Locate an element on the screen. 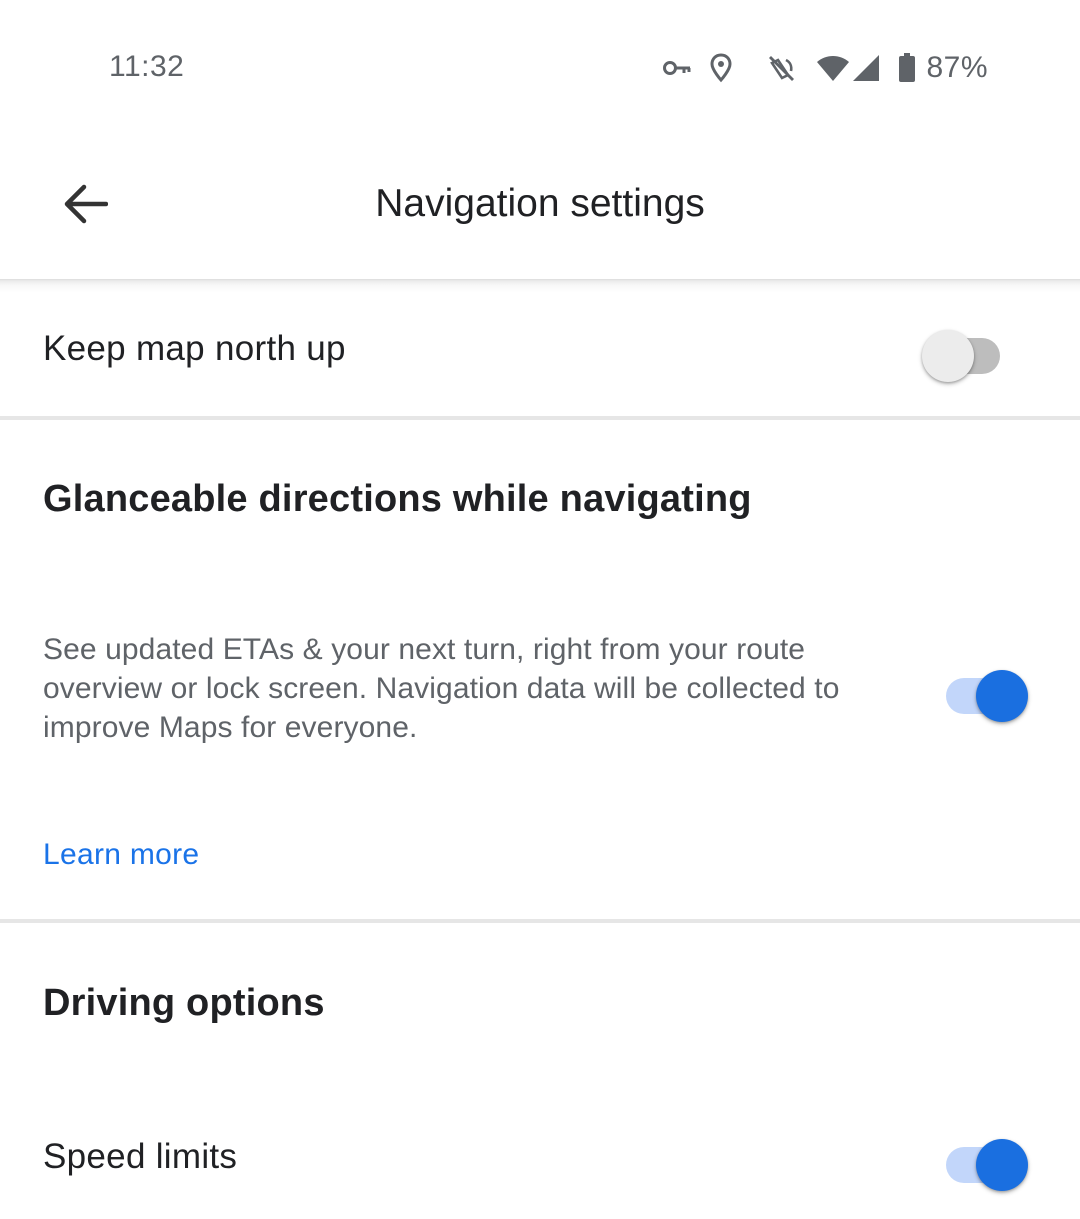 This screenshot has height=1219, width=1080. app-bar: Navigation settings is located at coordinates (540, 207).